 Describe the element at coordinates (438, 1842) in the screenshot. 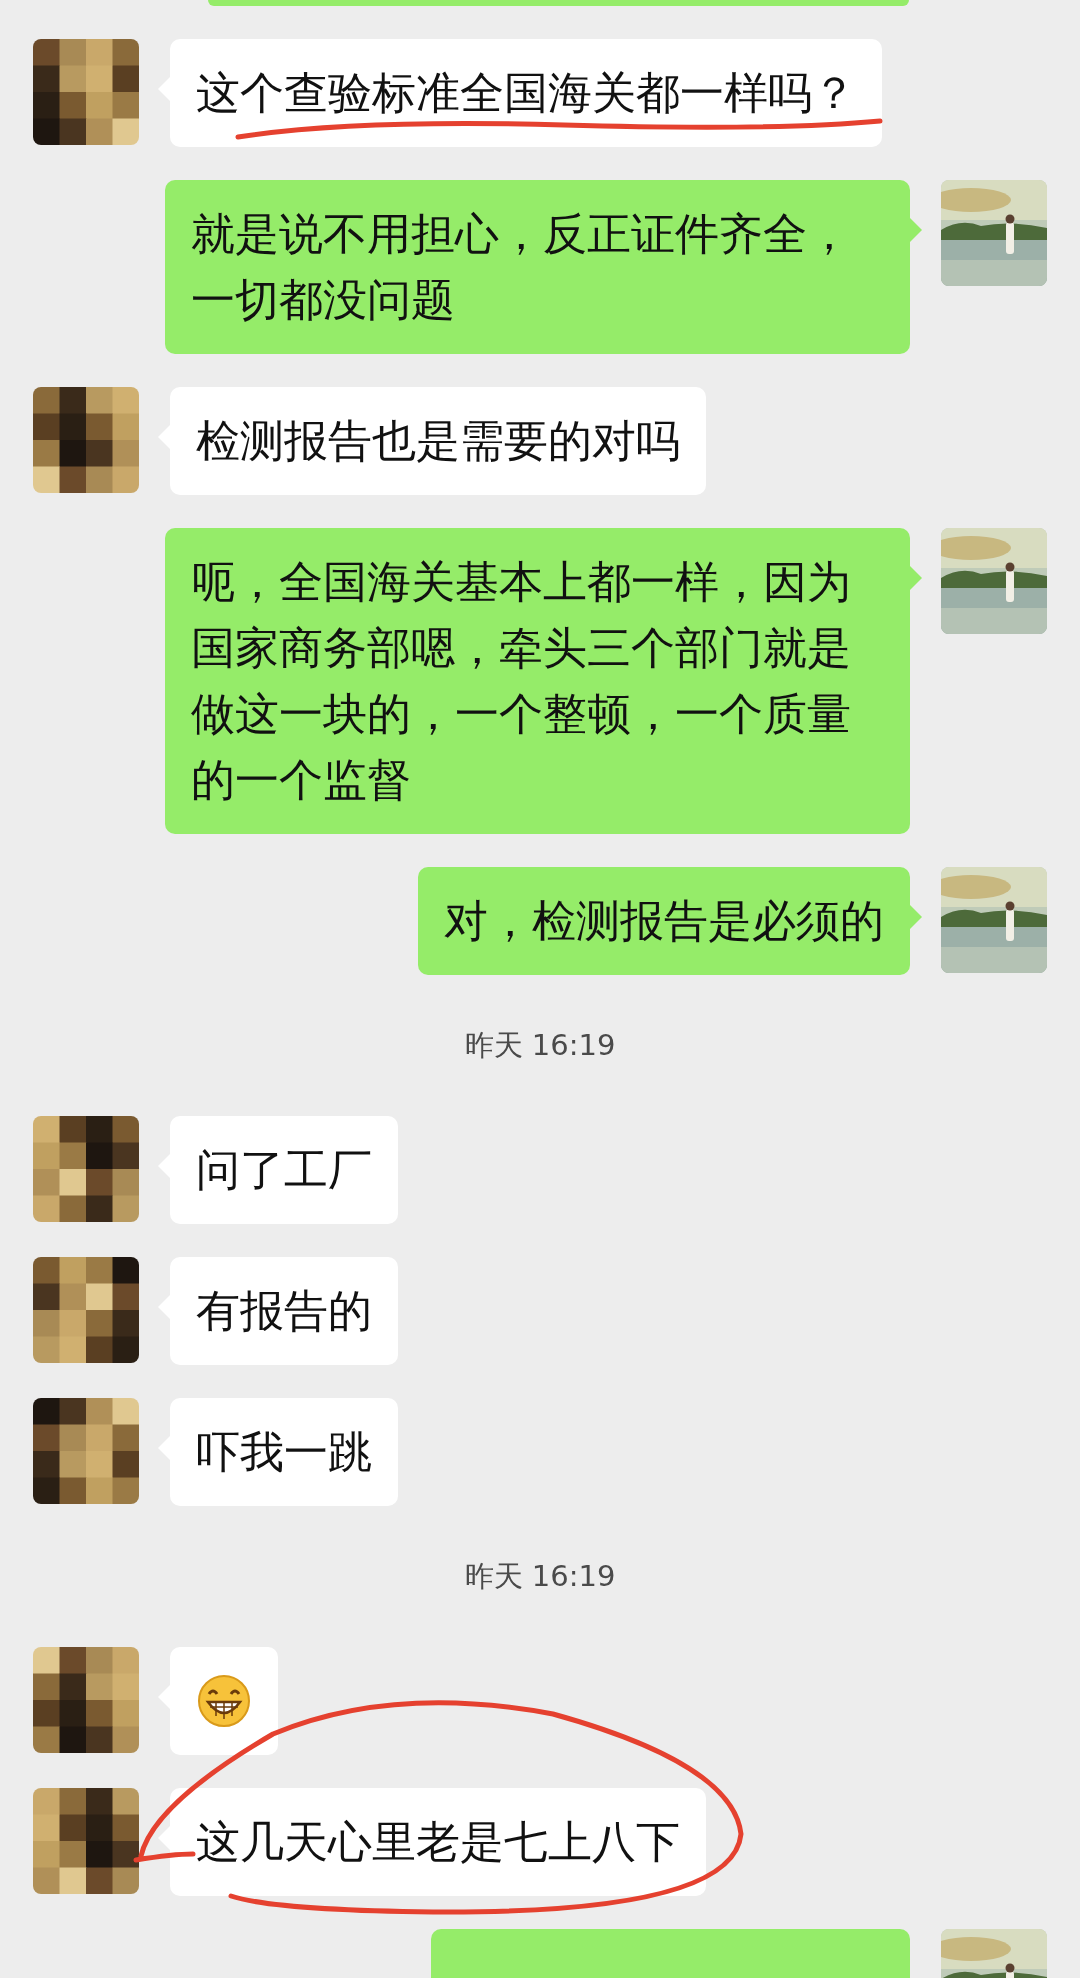

I see `message-text: 这几天心里老是七上八下` at that location.